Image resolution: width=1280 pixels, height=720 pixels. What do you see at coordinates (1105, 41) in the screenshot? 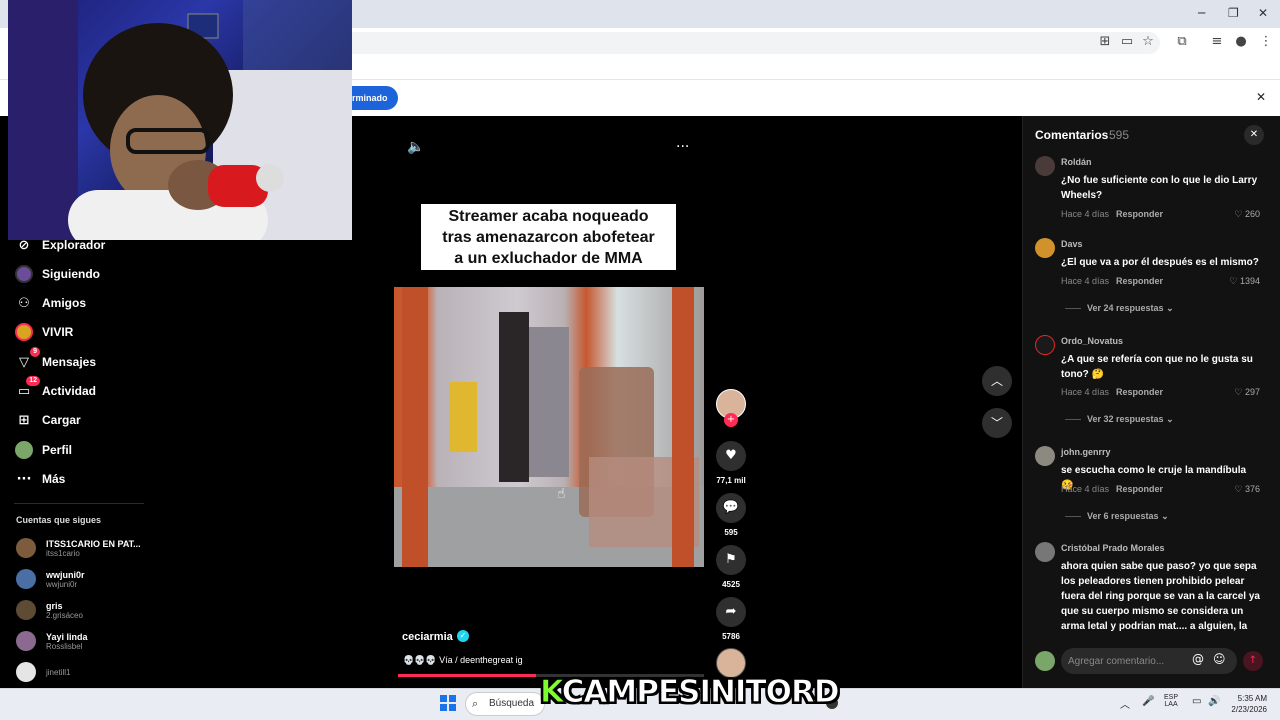
I see `translate-icon: ⊞` at bounding box center [1105, 41].